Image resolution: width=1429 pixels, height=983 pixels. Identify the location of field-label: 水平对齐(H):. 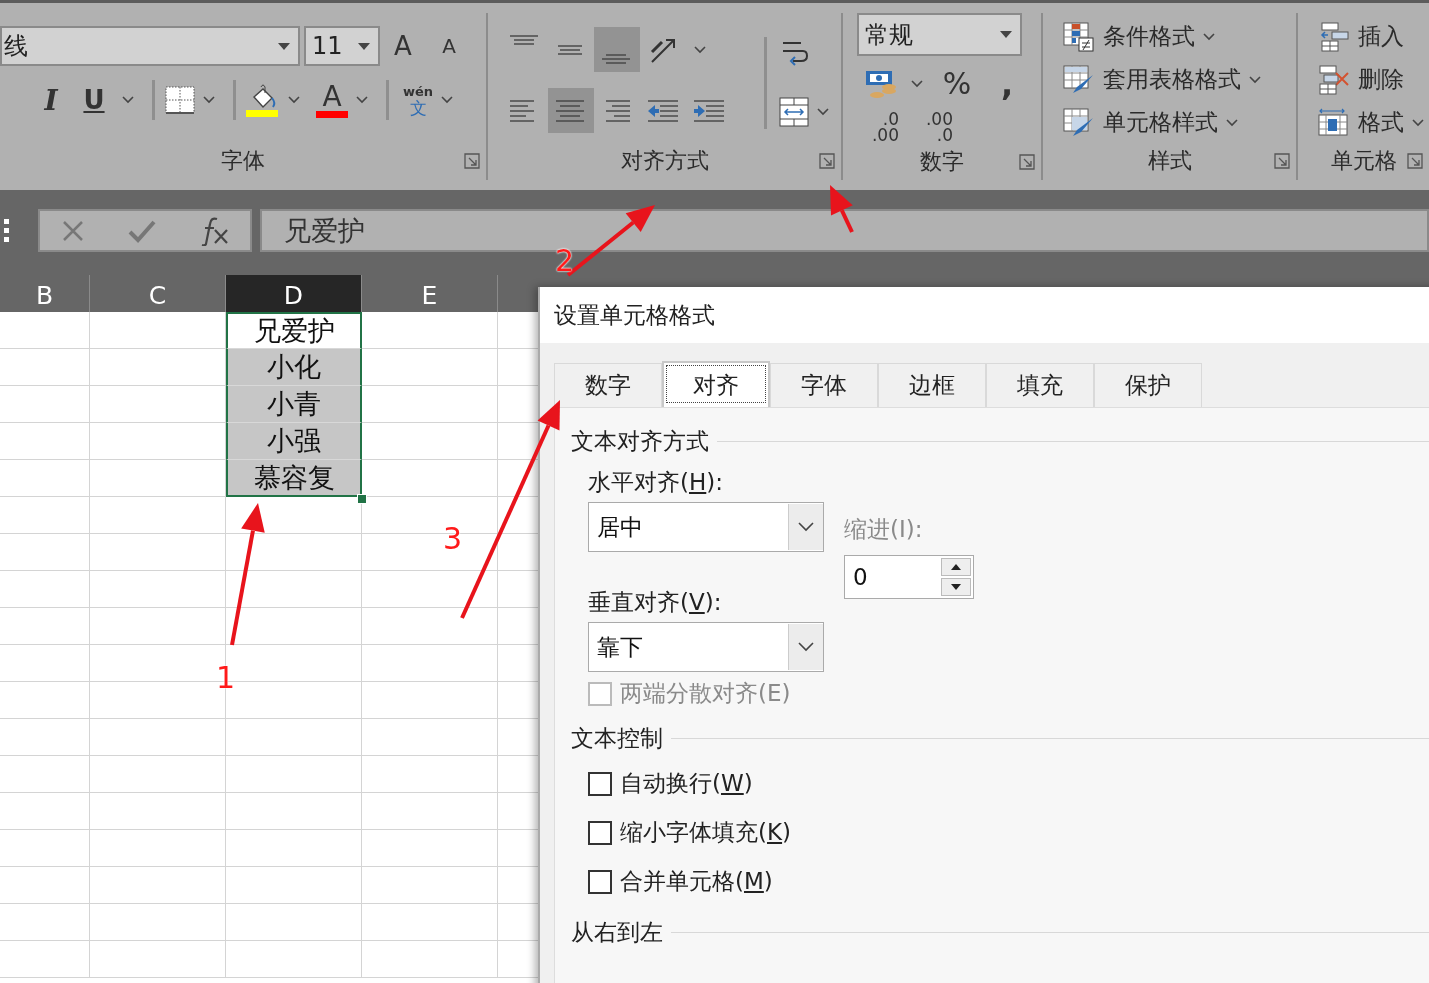
(656, 482).